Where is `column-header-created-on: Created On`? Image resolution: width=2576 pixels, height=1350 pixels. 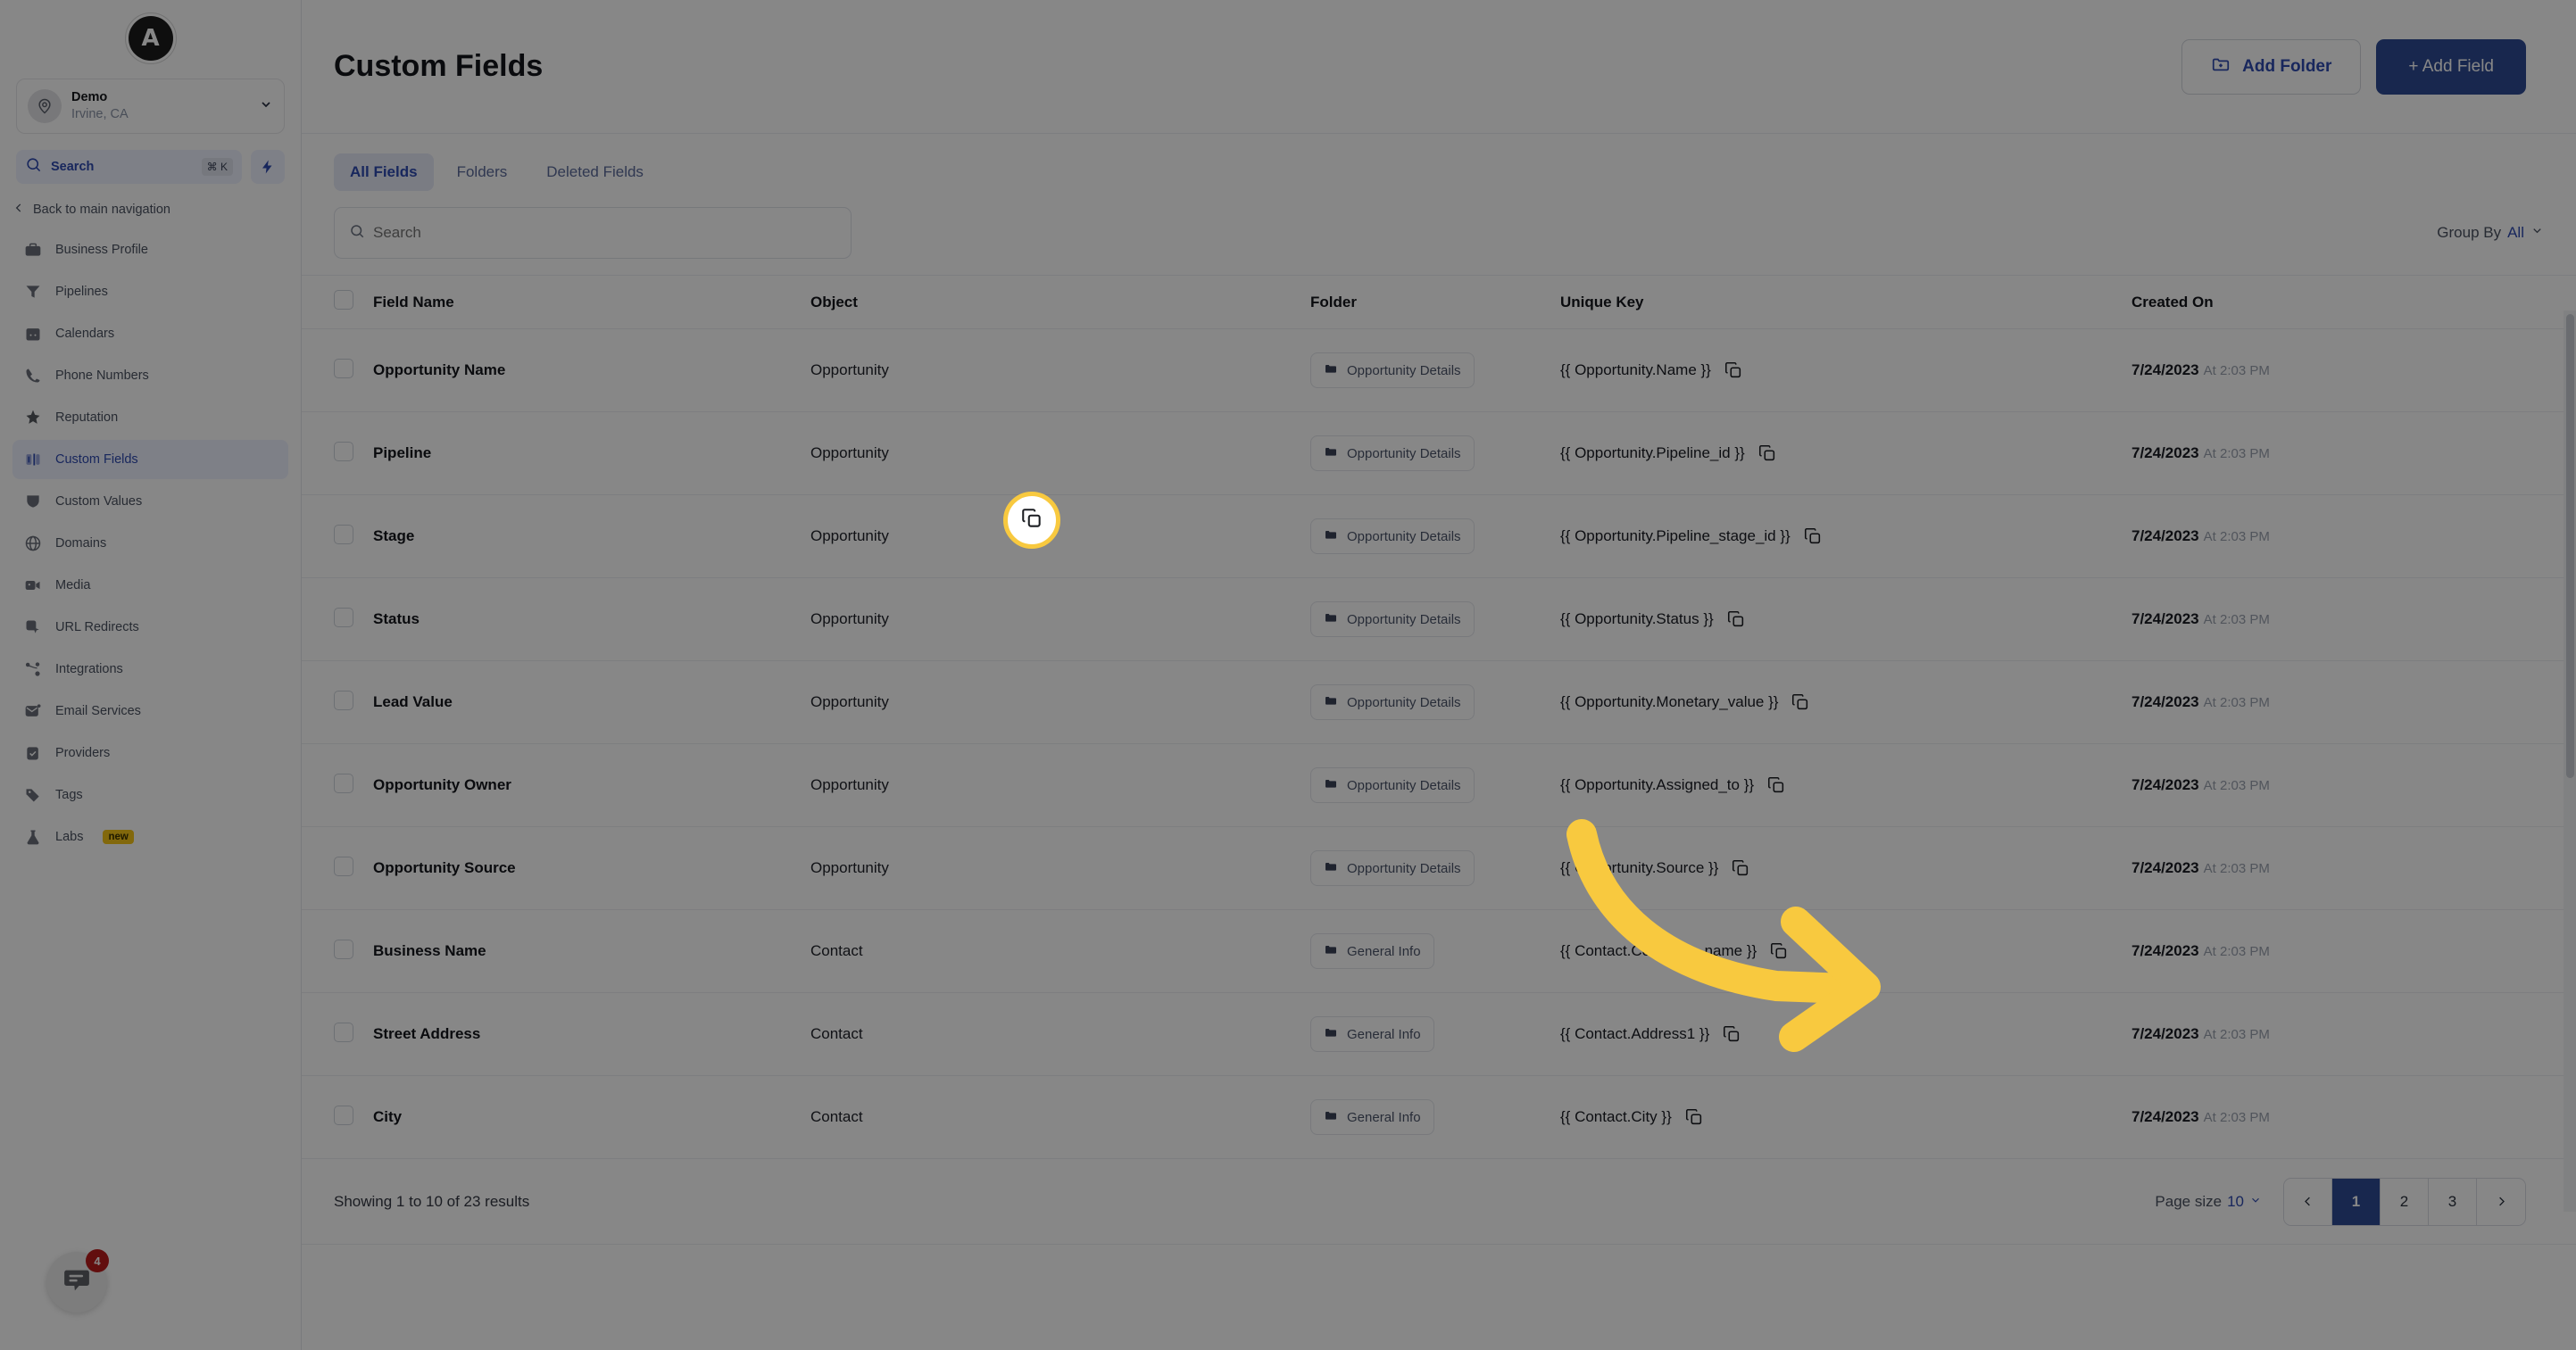 column-header-created-on: Created On is located at coordinates (2354, 302).